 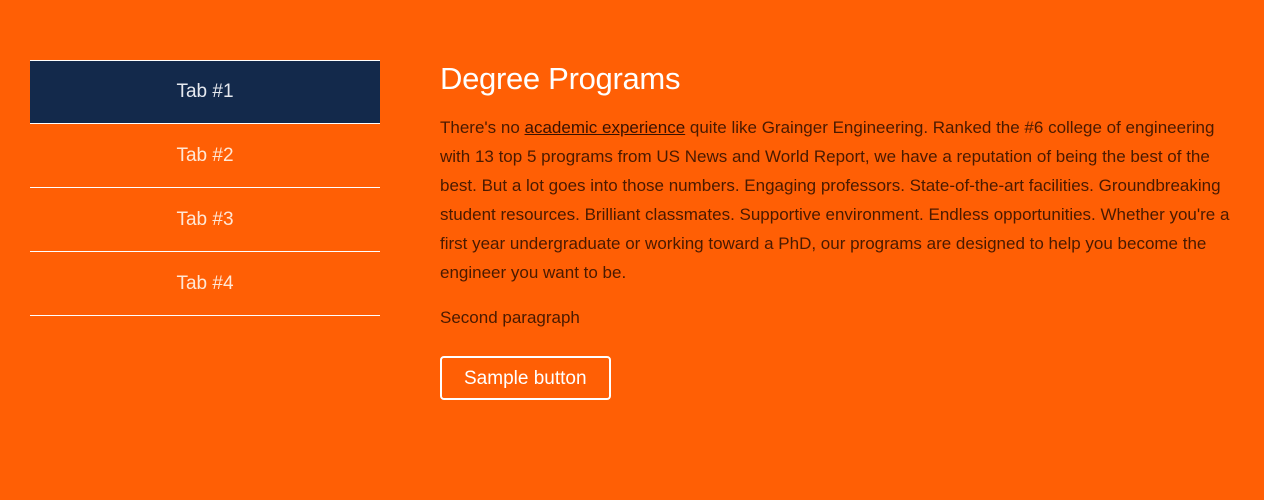 I want to click on academic-experience-link: academic experience, so click(x=605, y=127).